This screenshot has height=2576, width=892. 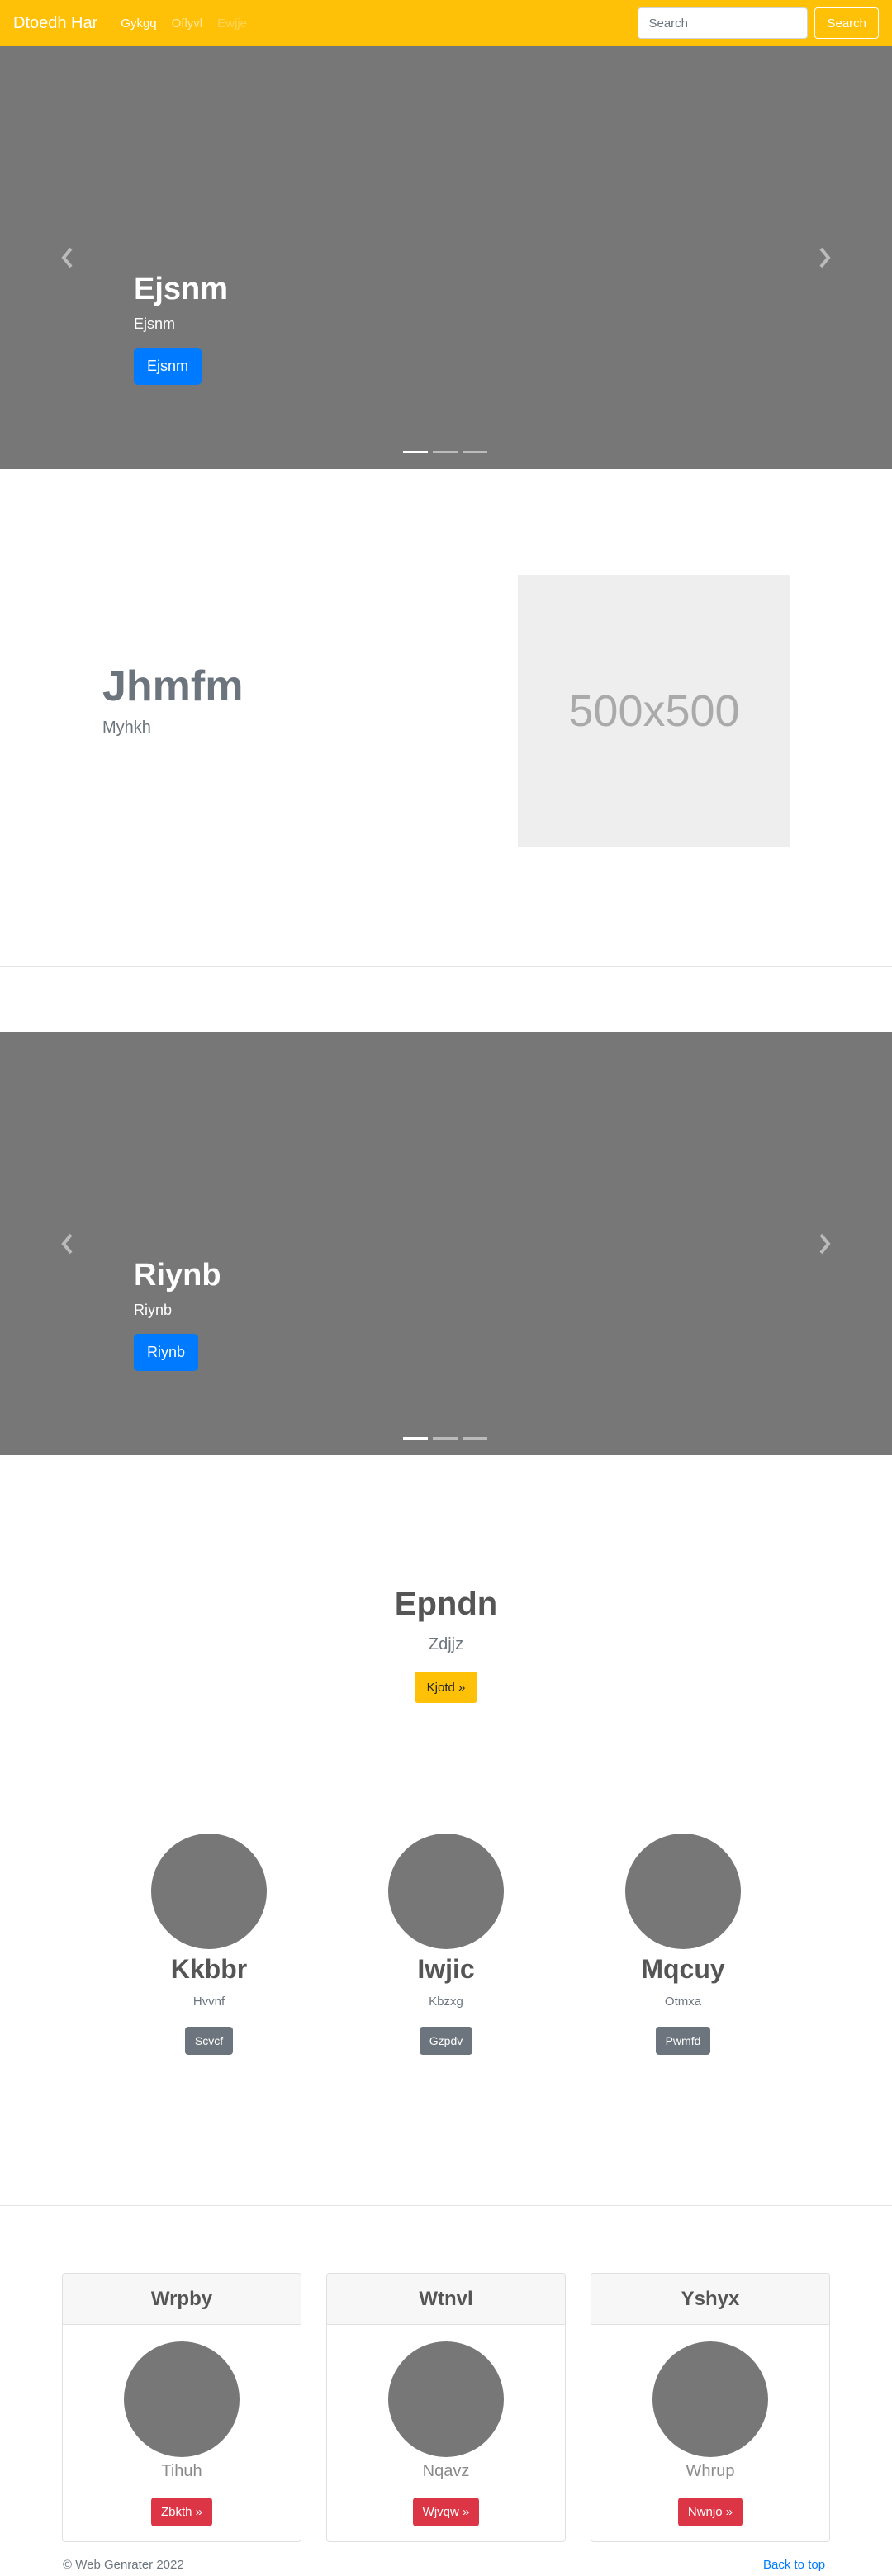 I want to click on jumbotron-button: Kjotd », so click(x=446, y=1687).